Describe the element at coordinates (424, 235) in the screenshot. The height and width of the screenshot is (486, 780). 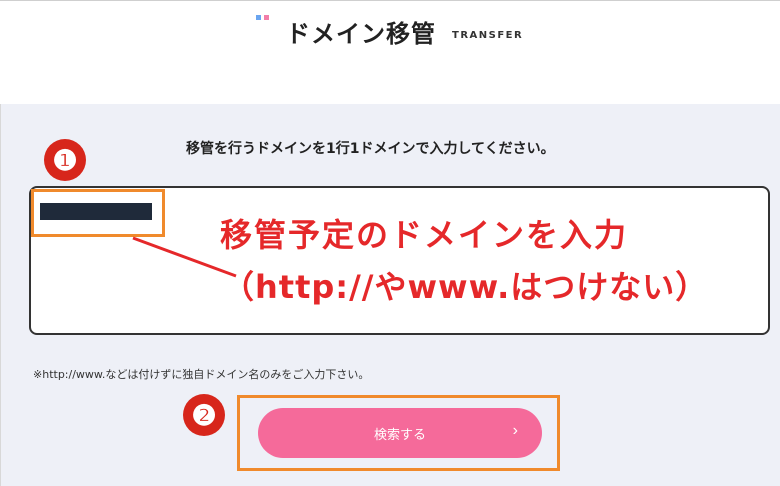
I see `annotation-note-line1: 移管予定のドメインを入力` at that location.